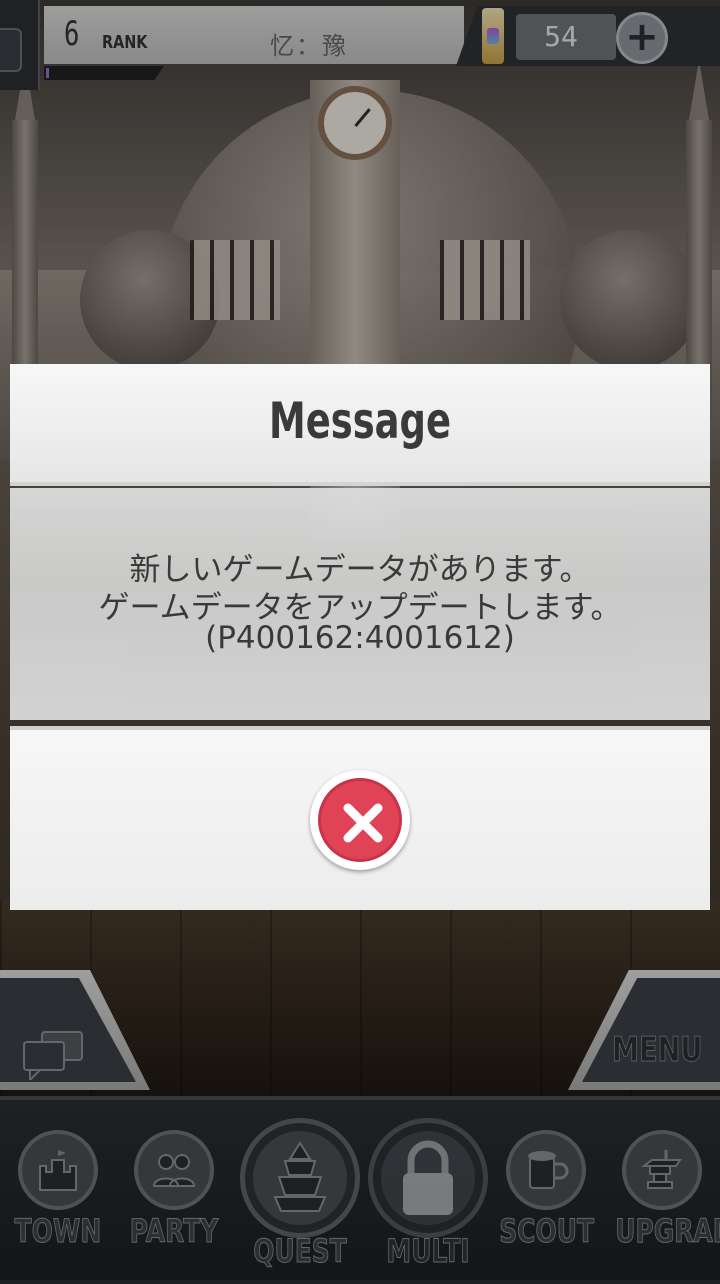  I want to click on dialog-error-code: (P400162:4001612), so click(360, 638).